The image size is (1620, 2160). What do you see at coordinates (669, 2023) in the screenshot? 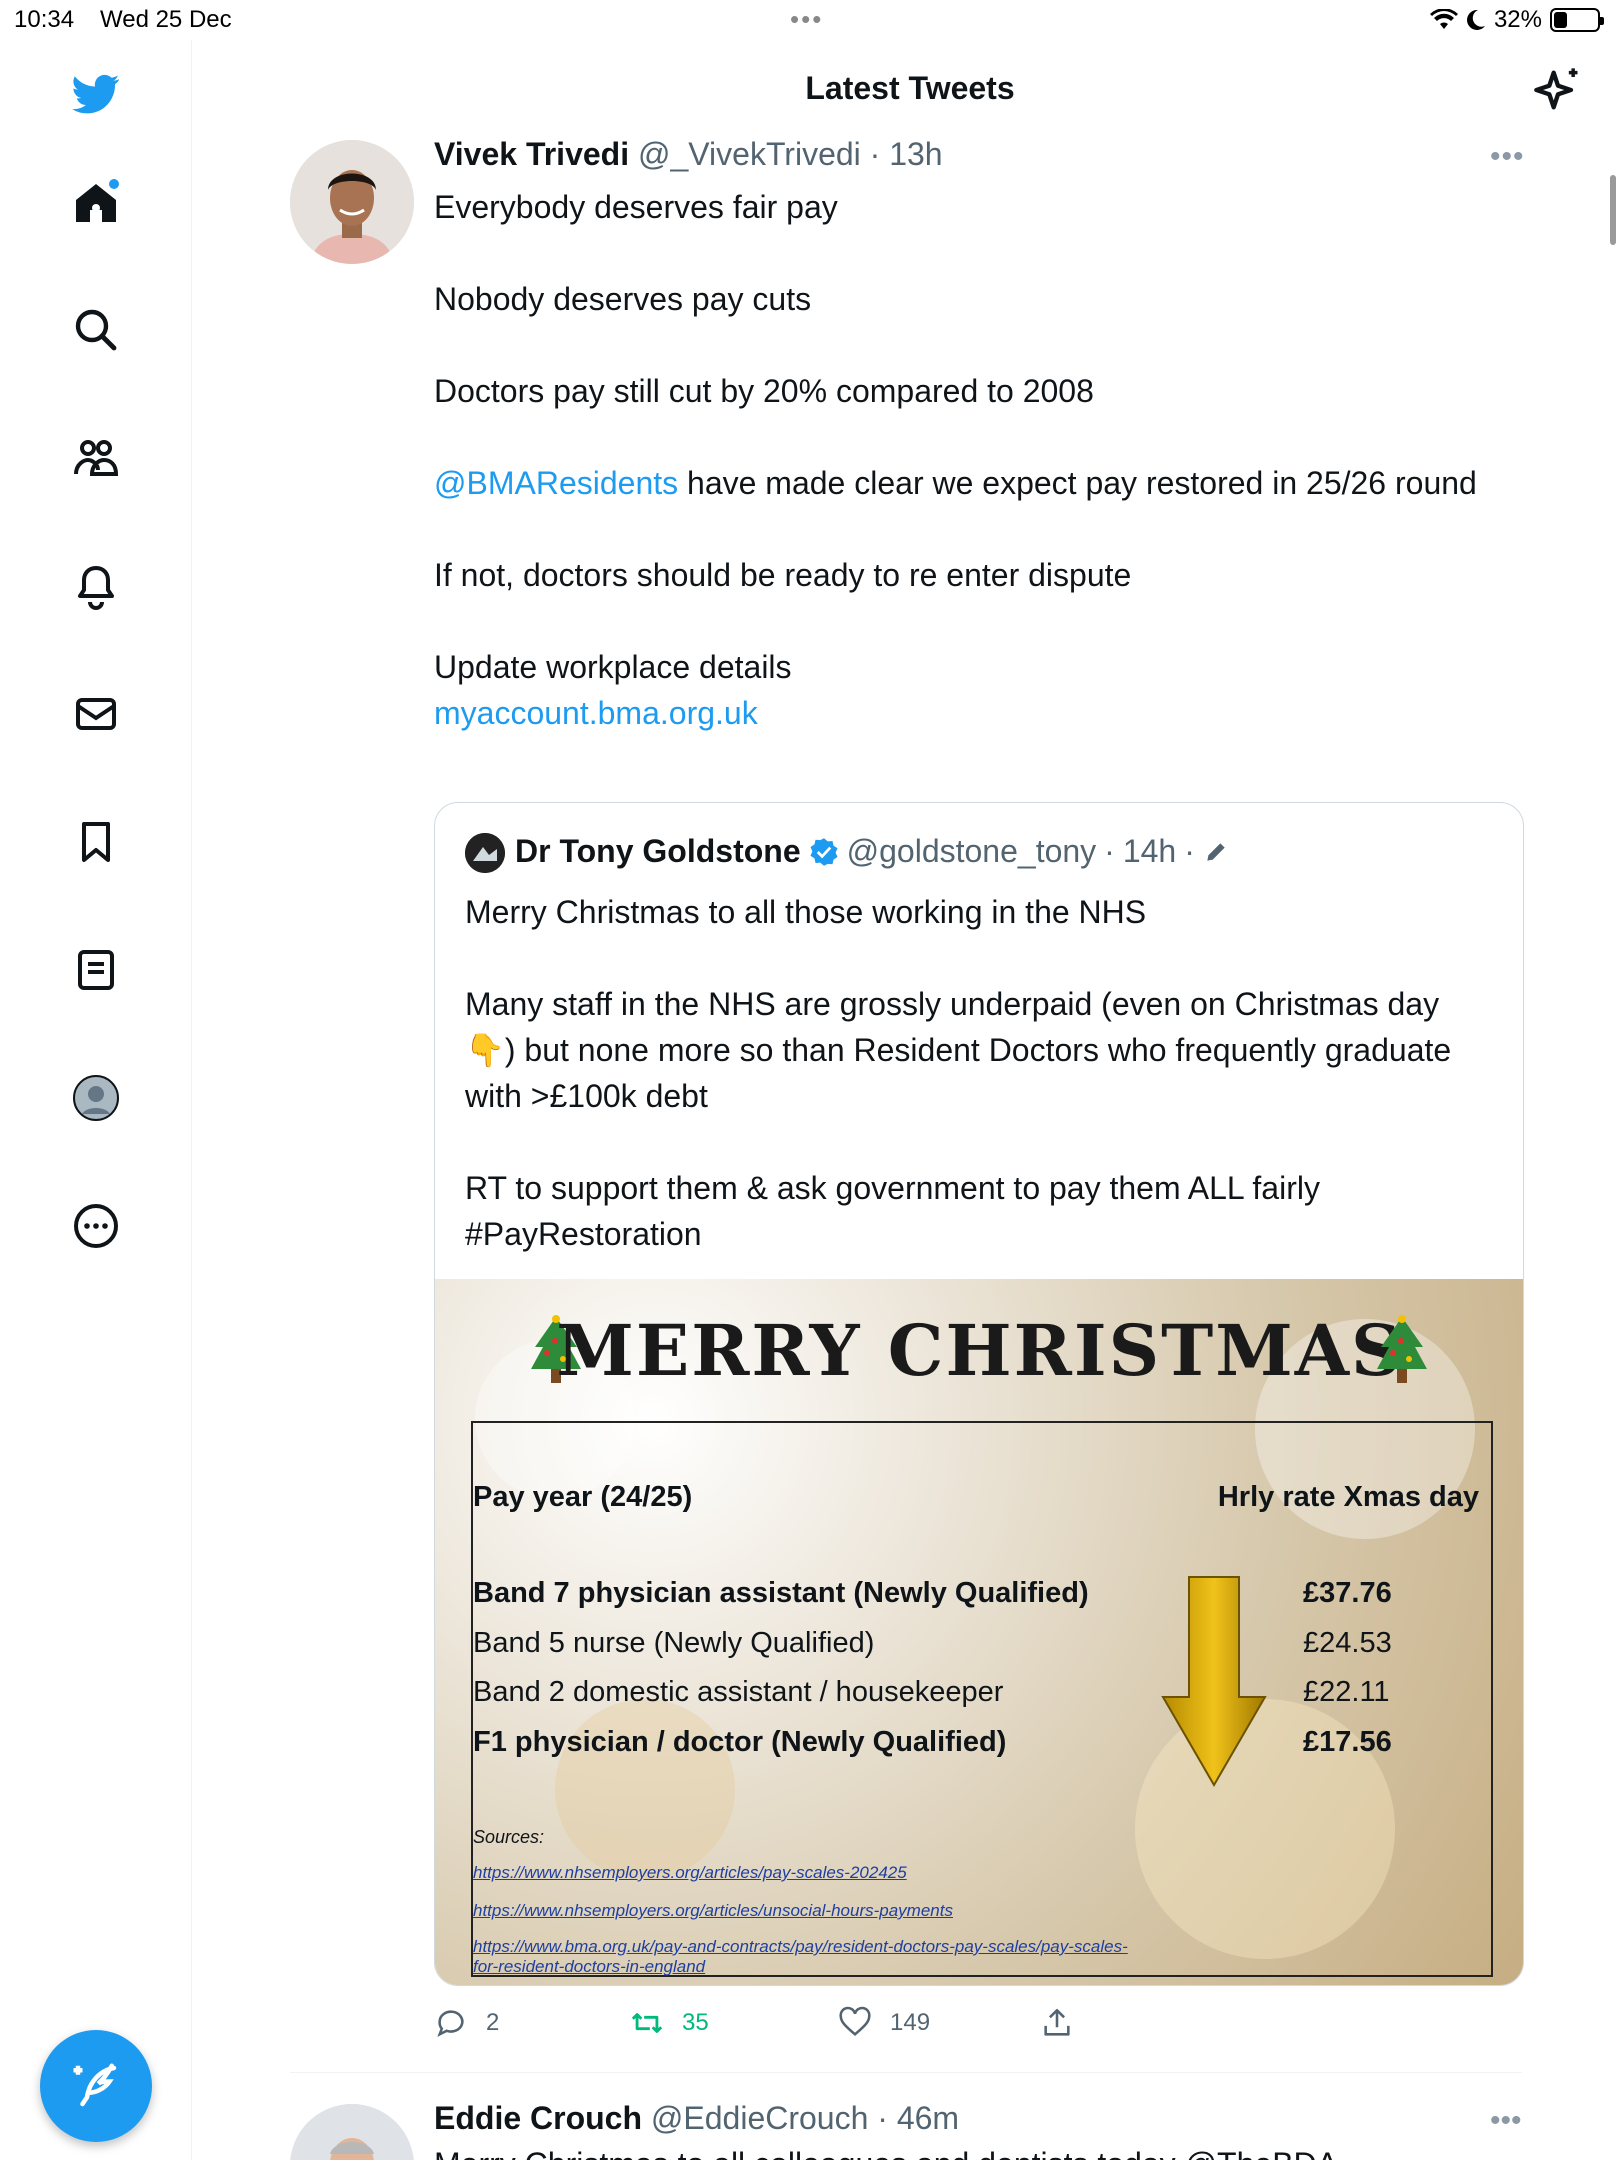
I see `retweet-button: 35` at bounding box center [669, 2023].